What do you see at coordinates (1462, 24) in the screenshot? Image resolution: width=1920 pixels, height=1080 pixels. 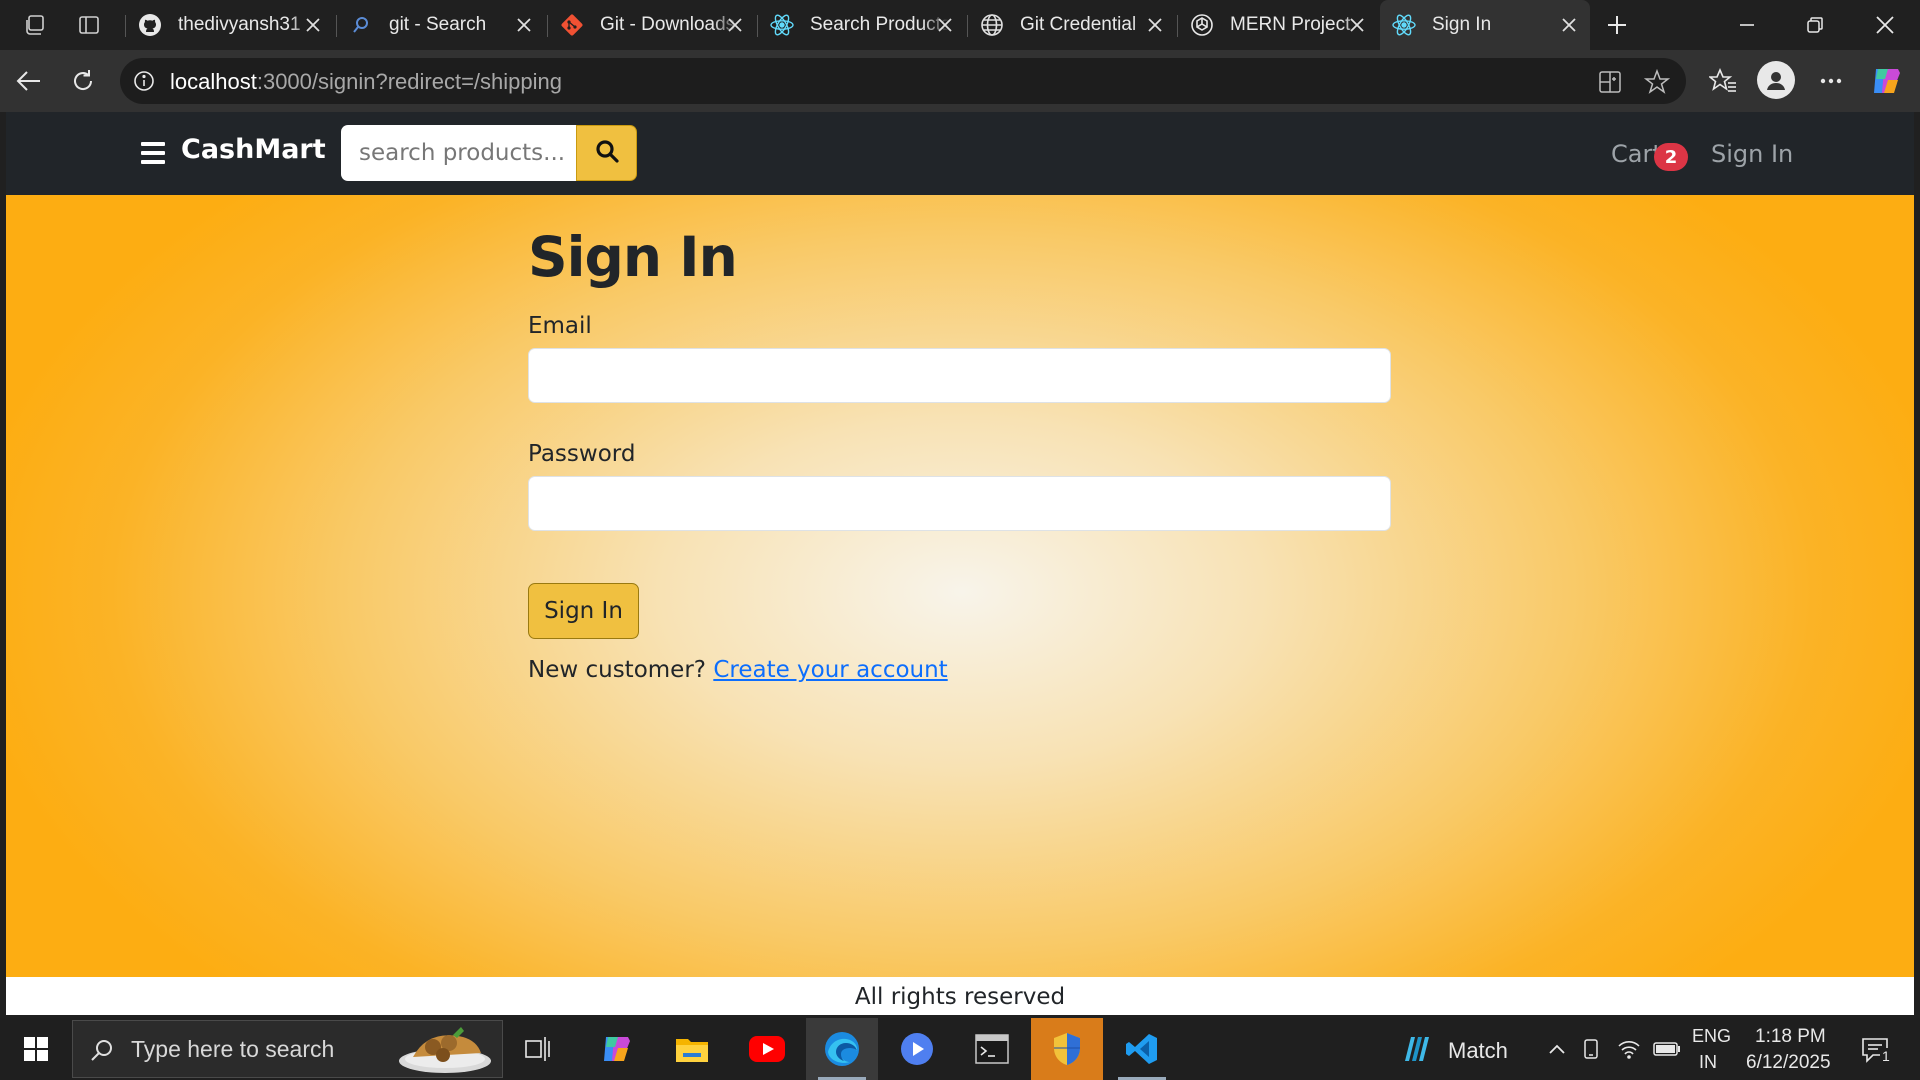 I see `tab-title: Sign In` at bounding box center [1462, 24].